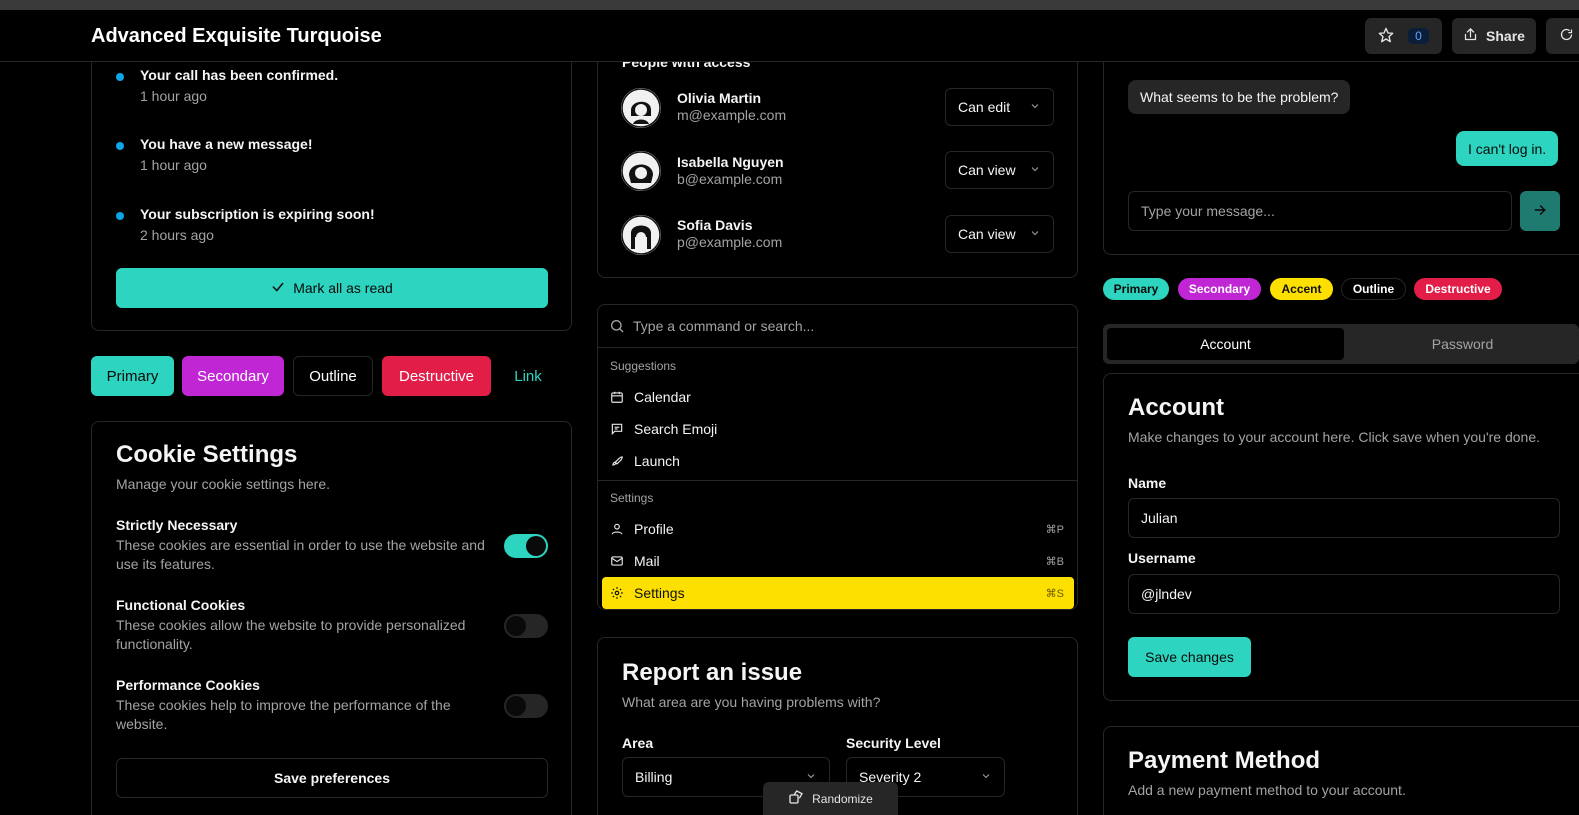 This screenshot has width=1579, height=815. What do you see at coordinates (278, 288) in the screenshot?
I see `check-icon` at bounding box center [278, 288].